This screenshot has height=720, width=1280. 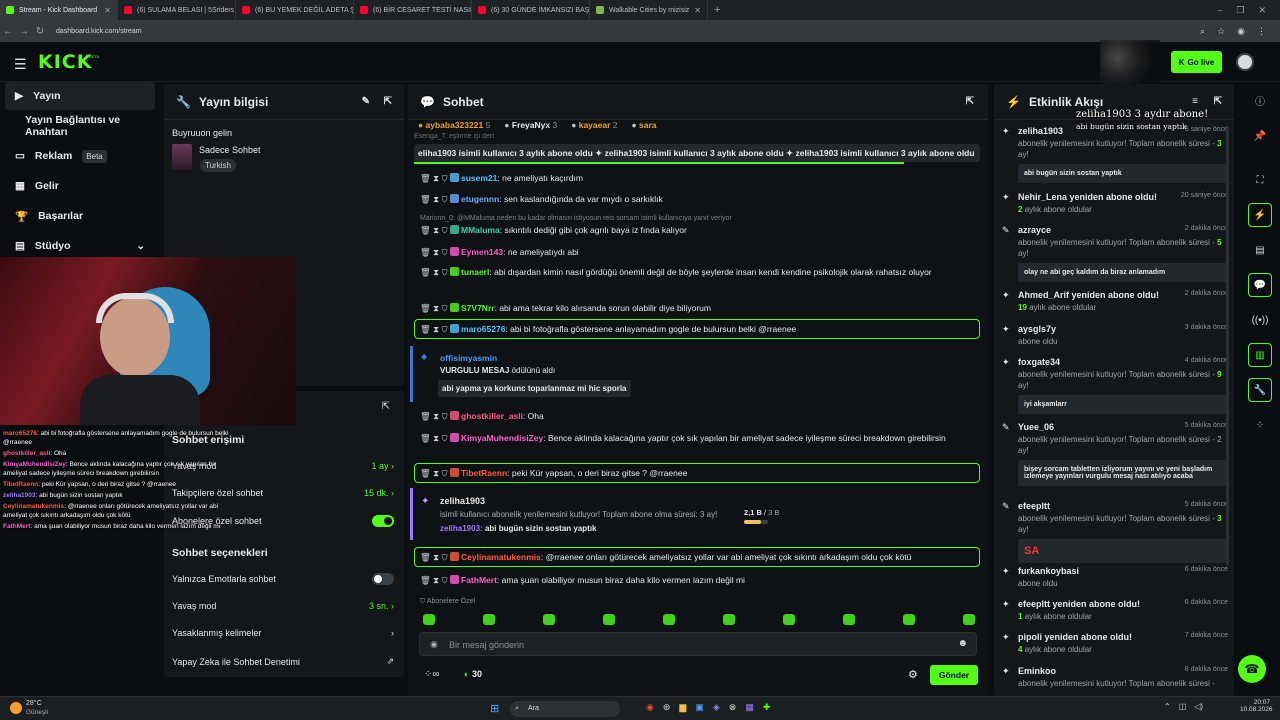 I want to click on browser-tab: (6) BİR CESARET TESTİ NASIL F✕, so click(x=413, y=10).